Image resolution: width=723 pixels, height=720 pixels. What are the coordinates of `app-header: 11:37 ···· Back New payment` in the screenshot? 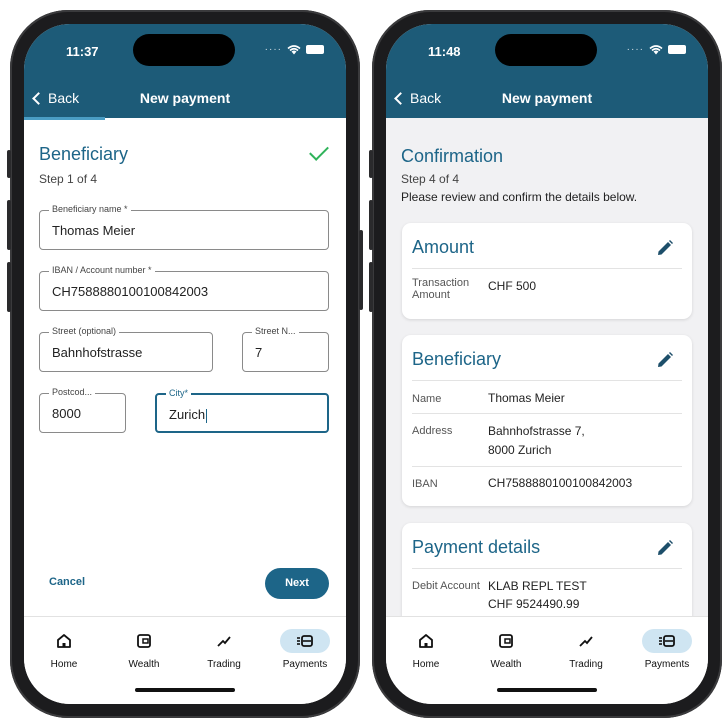 It's located at (185, 72).